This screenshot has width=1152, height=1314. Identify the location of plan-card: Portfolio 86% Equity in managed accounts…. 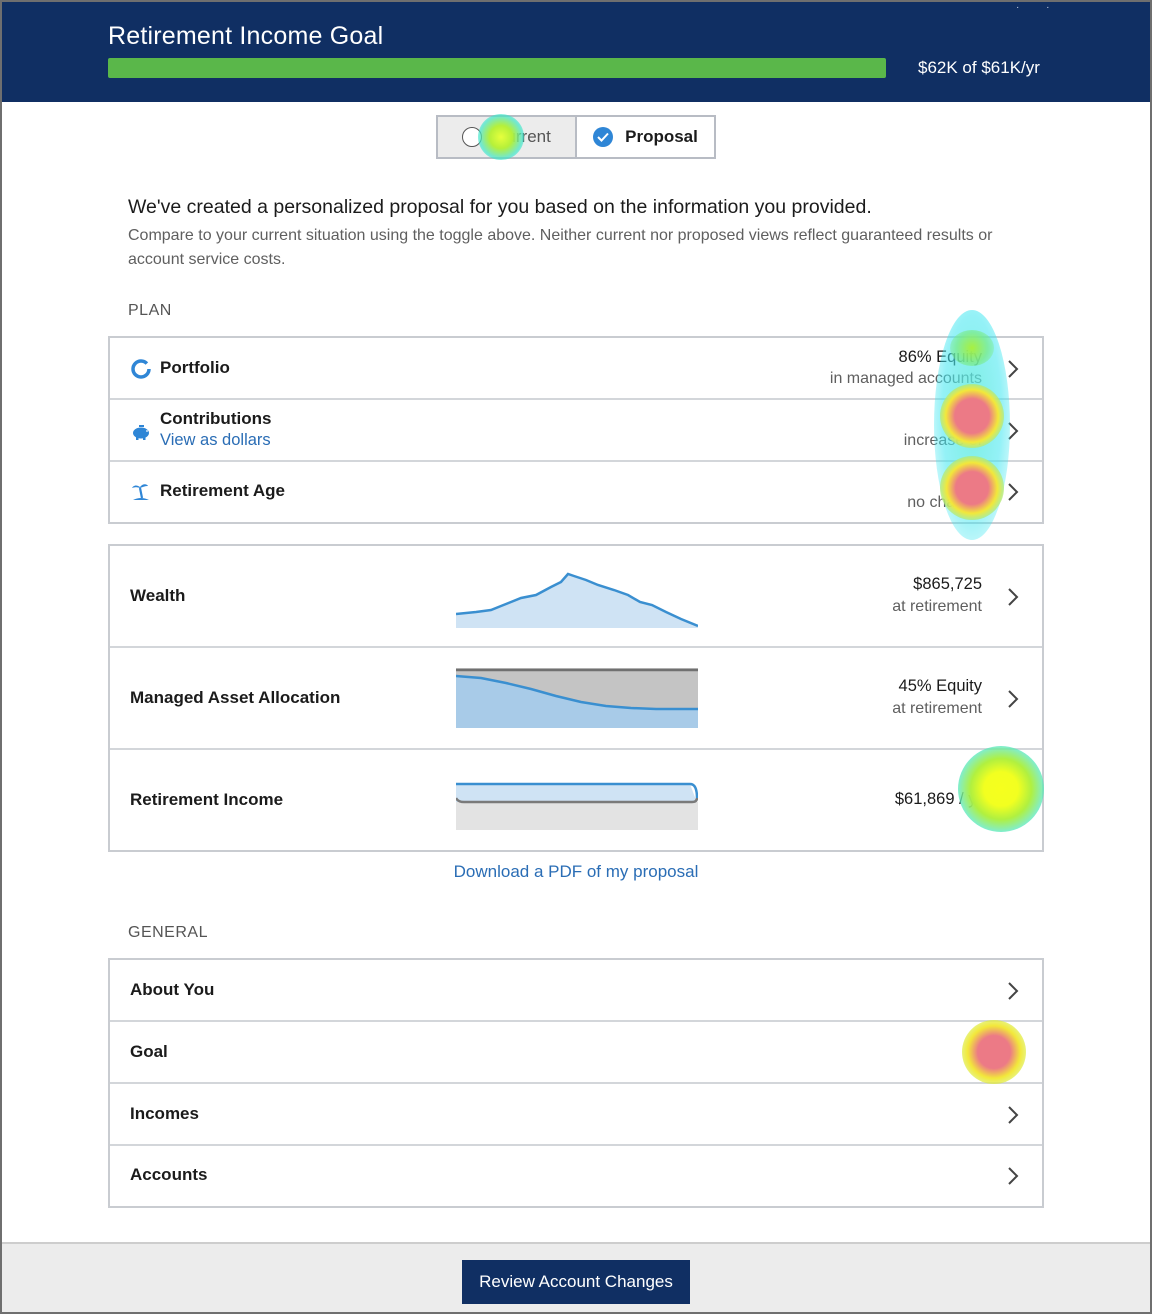
(576, 430).